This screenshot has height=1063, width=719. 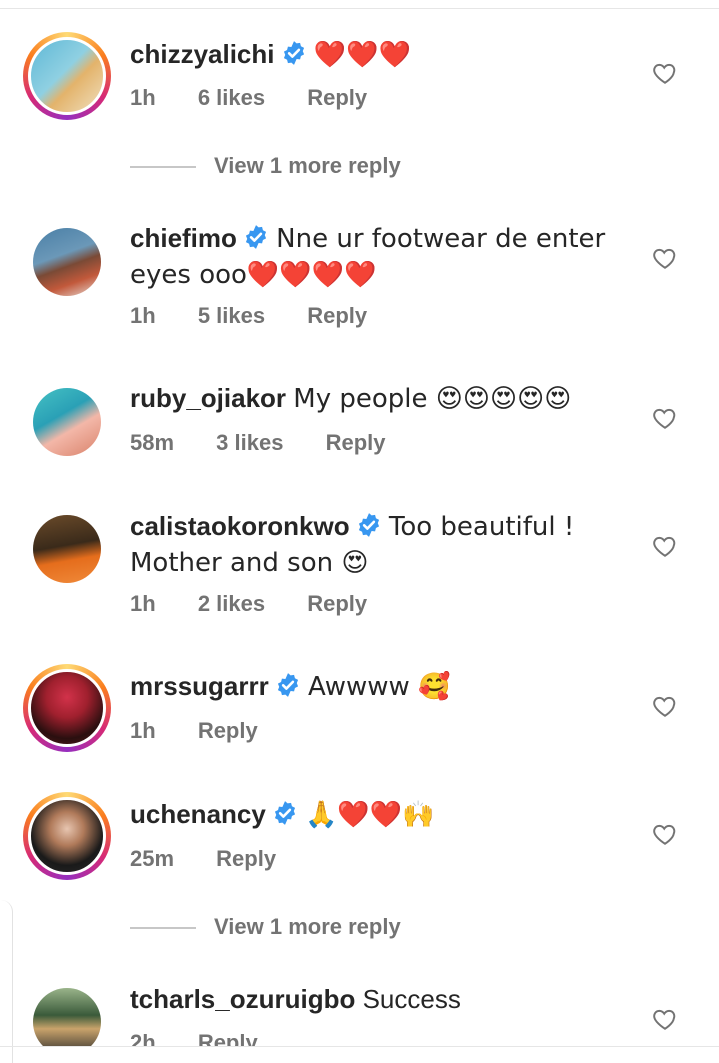 What do you see at coordinates (411, 999) in the screenshot?
I see `comment-body: Success` at bounding box center [411, 999].